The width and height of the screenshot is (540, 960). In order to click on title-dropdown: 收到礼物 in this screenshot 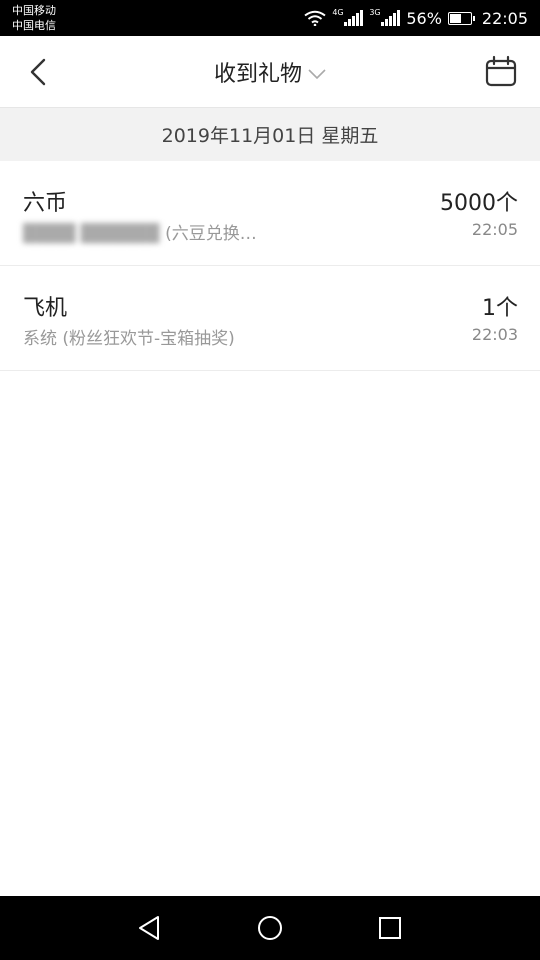, I will do `click(270, 72)`.